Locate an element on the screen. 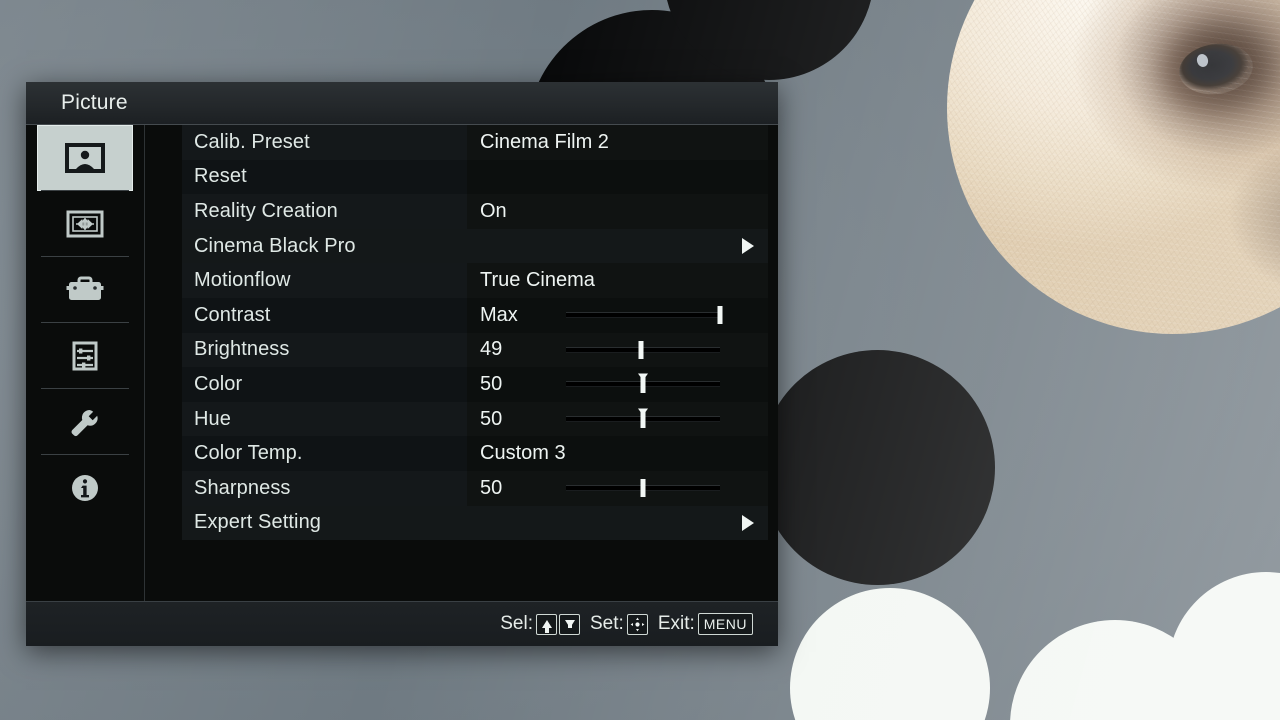  sidebar-item-installation is located at coordinates (85, 421).